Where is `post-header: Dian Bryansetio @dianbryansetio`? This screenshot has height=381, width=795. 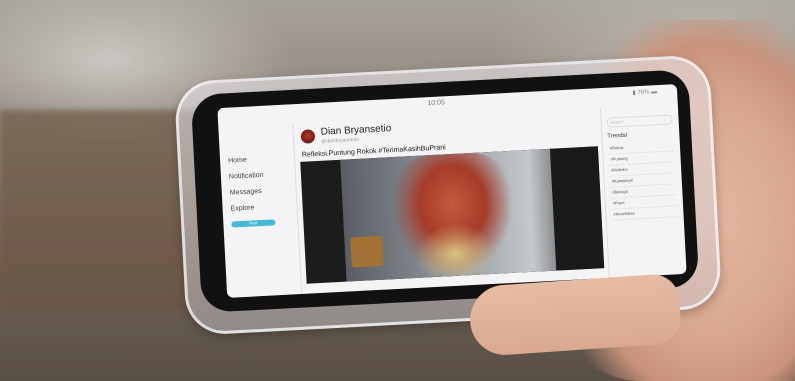
post-header: Dian Bryansetio @dianbryansetio is located at coordinates (346, 136).